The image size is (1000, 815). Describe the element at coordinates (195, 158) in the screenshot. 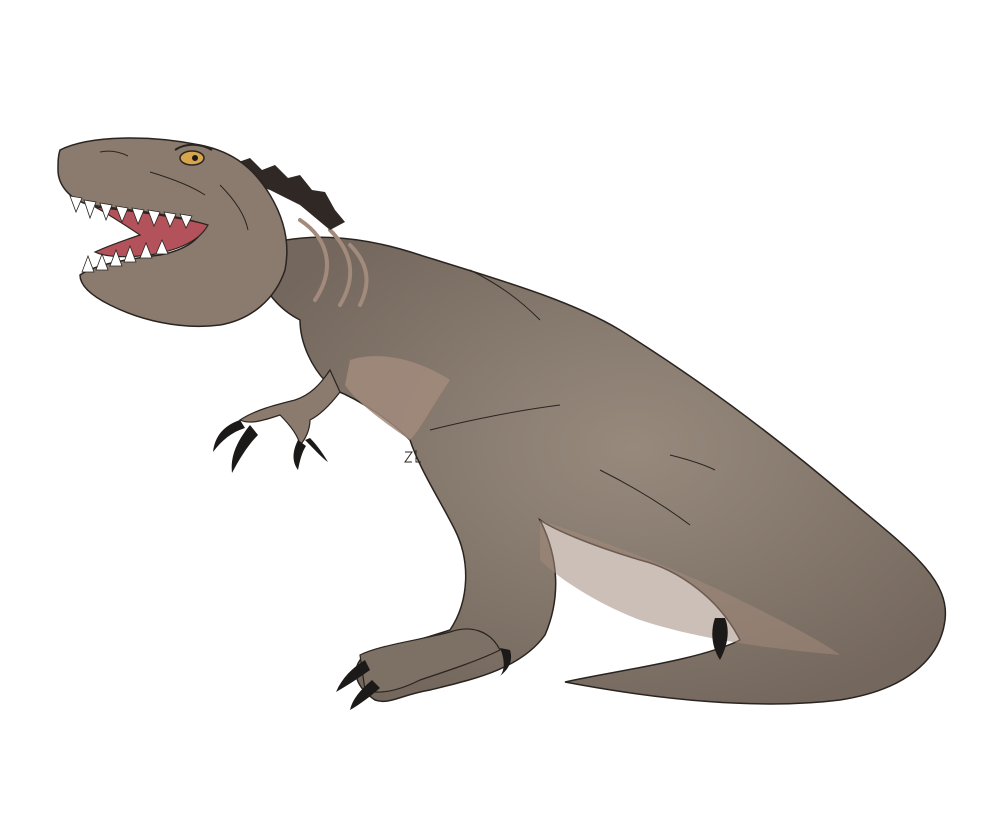

I see `pupil` at that location.